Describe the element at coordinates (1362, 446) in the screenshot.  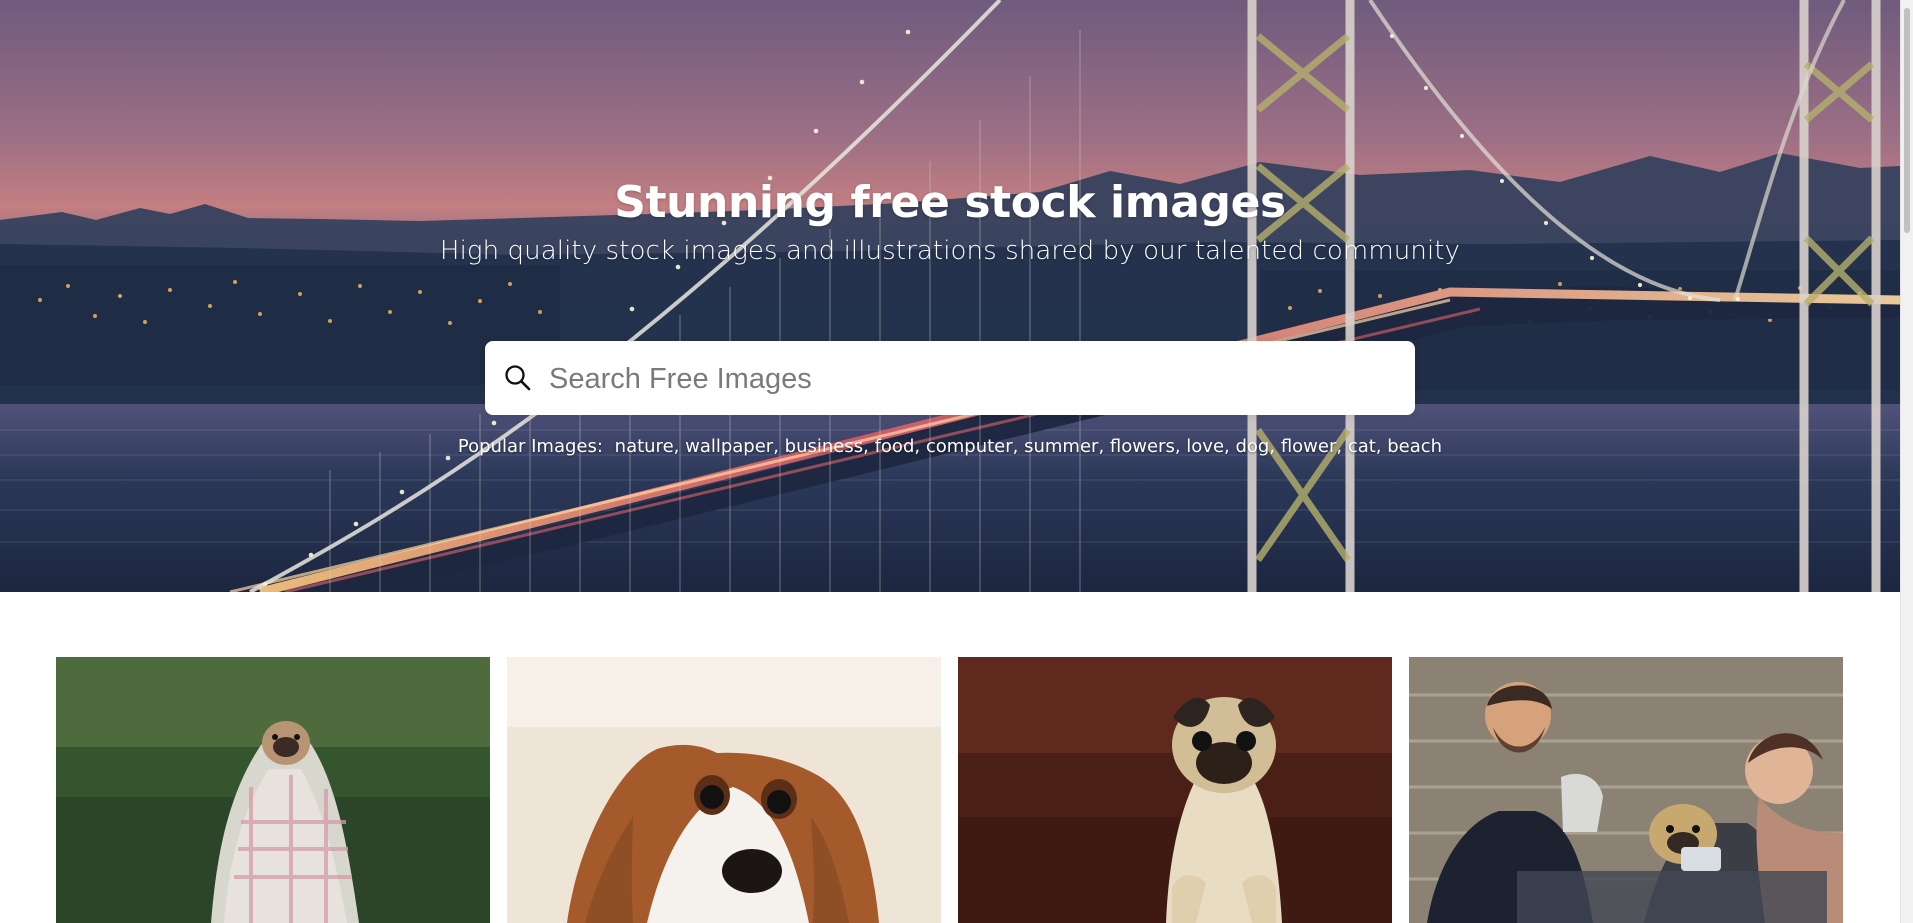
I see `popular-tag-cat: cat` at that location.